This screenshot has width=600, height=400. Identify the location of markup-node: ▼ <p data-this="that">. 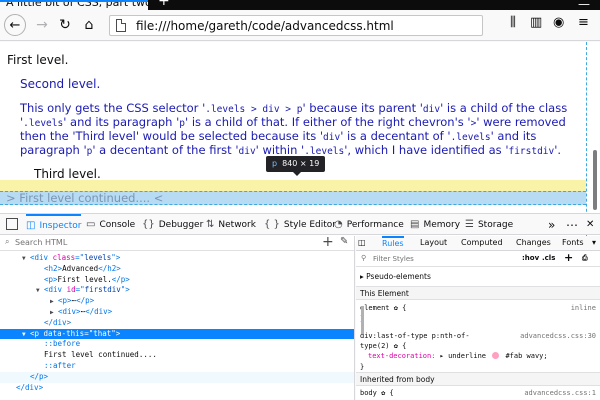
(177, 334).